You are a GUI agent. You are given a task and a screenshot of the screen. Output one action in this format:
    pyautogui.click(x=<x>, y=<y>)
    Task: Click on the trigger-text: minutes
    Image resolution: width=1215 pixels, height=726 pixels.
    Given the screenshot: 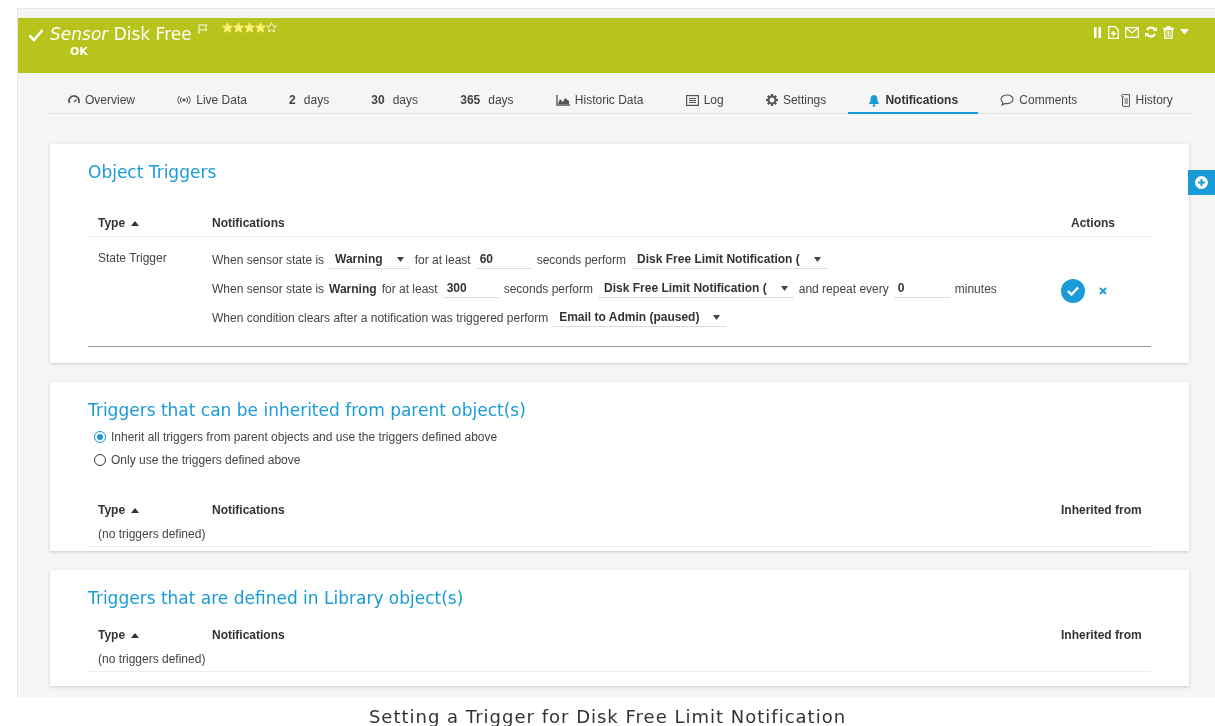 What is the action you would take?
    pyautogui.click(x=975, y=288)
    